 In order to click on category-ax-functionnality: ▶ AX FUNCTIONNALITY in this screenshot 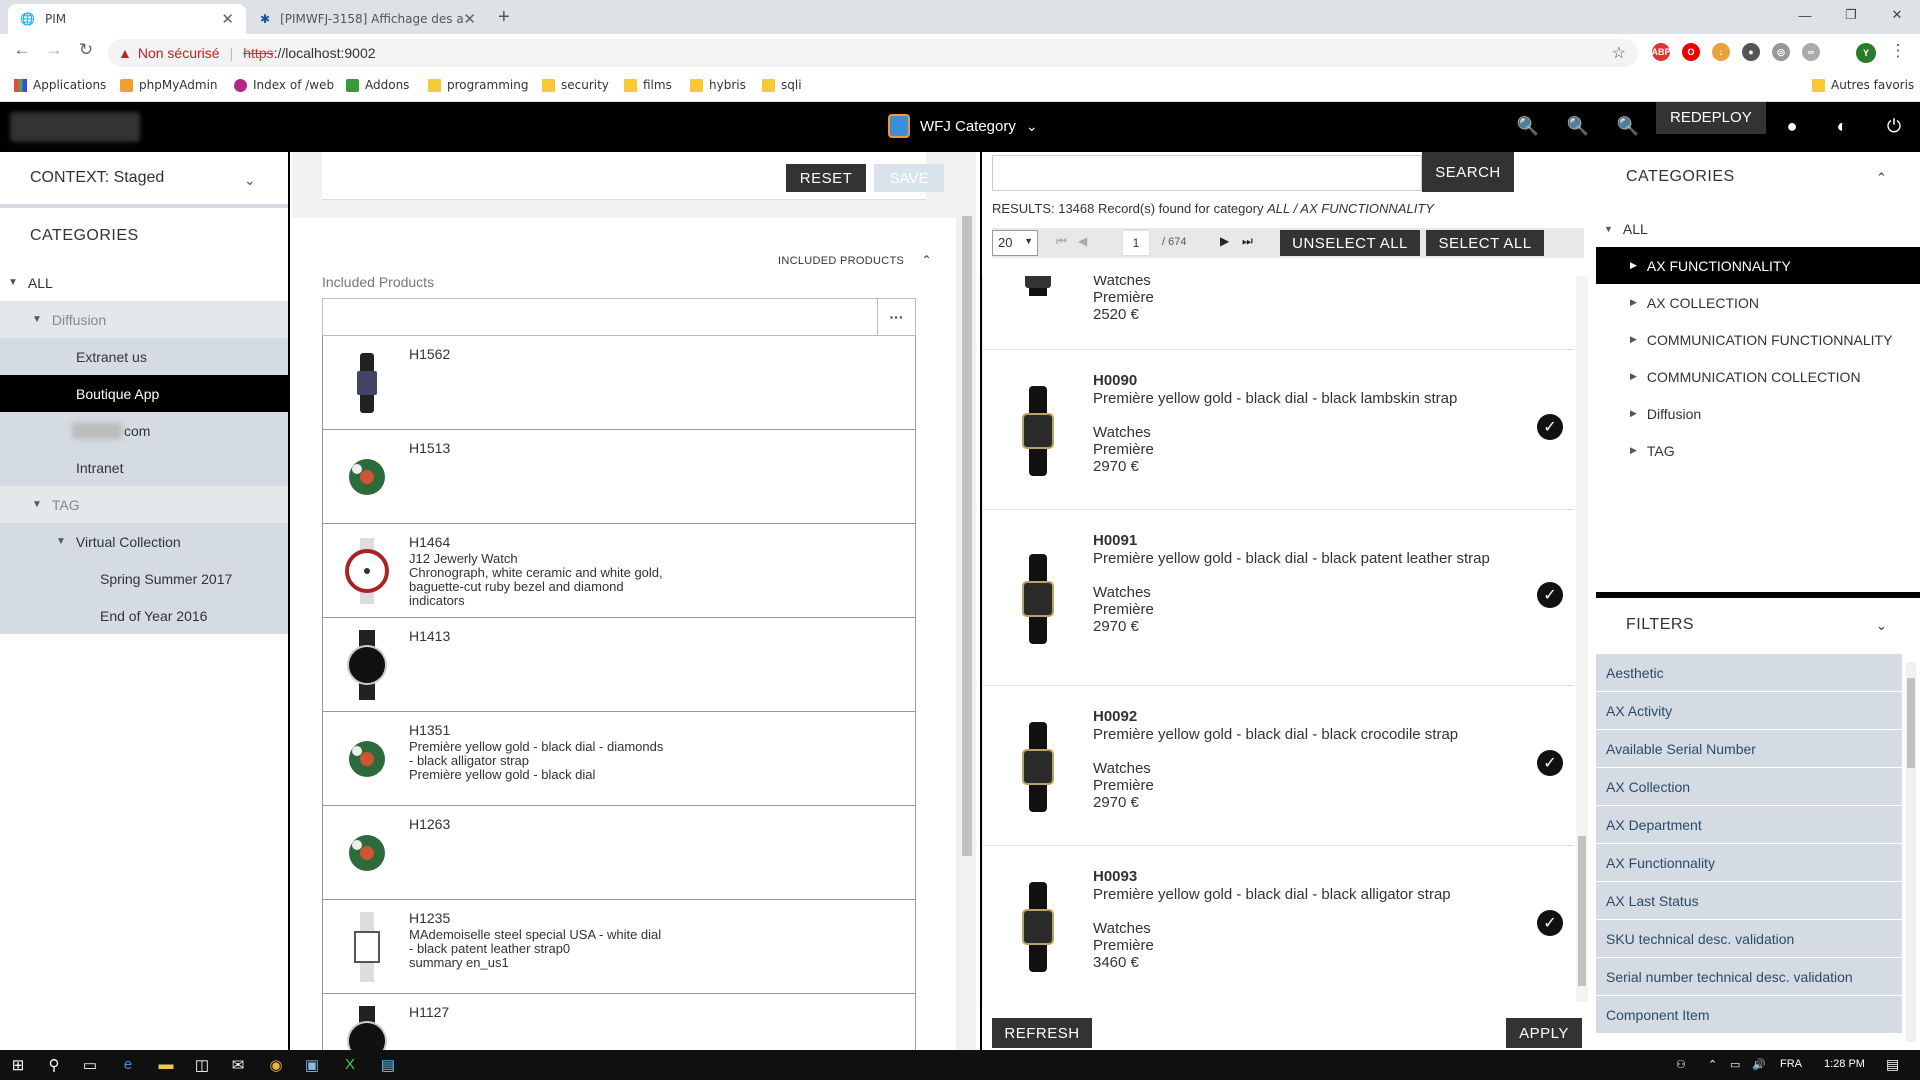, I will do `click(1758, 265)`.